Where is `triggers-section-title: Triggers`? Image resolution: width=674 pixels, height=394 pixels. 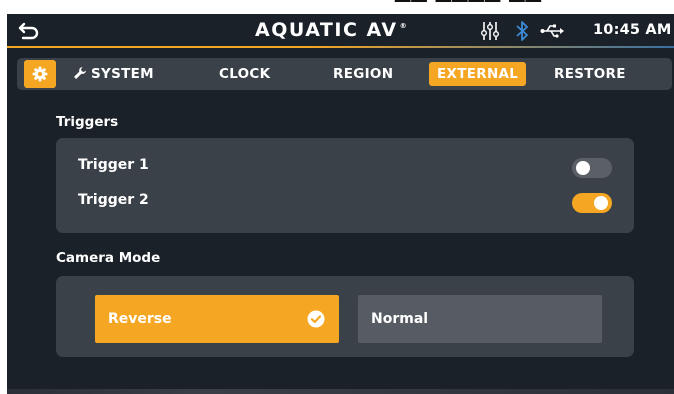 triggers-section-title: Triggers is located at coordinates (87, 122).